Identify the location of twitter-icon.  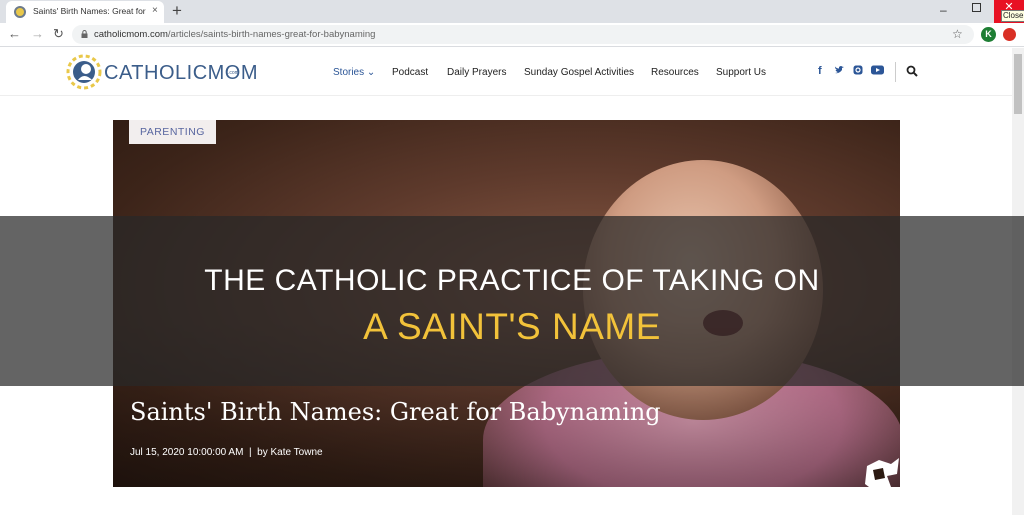
(839, 71).